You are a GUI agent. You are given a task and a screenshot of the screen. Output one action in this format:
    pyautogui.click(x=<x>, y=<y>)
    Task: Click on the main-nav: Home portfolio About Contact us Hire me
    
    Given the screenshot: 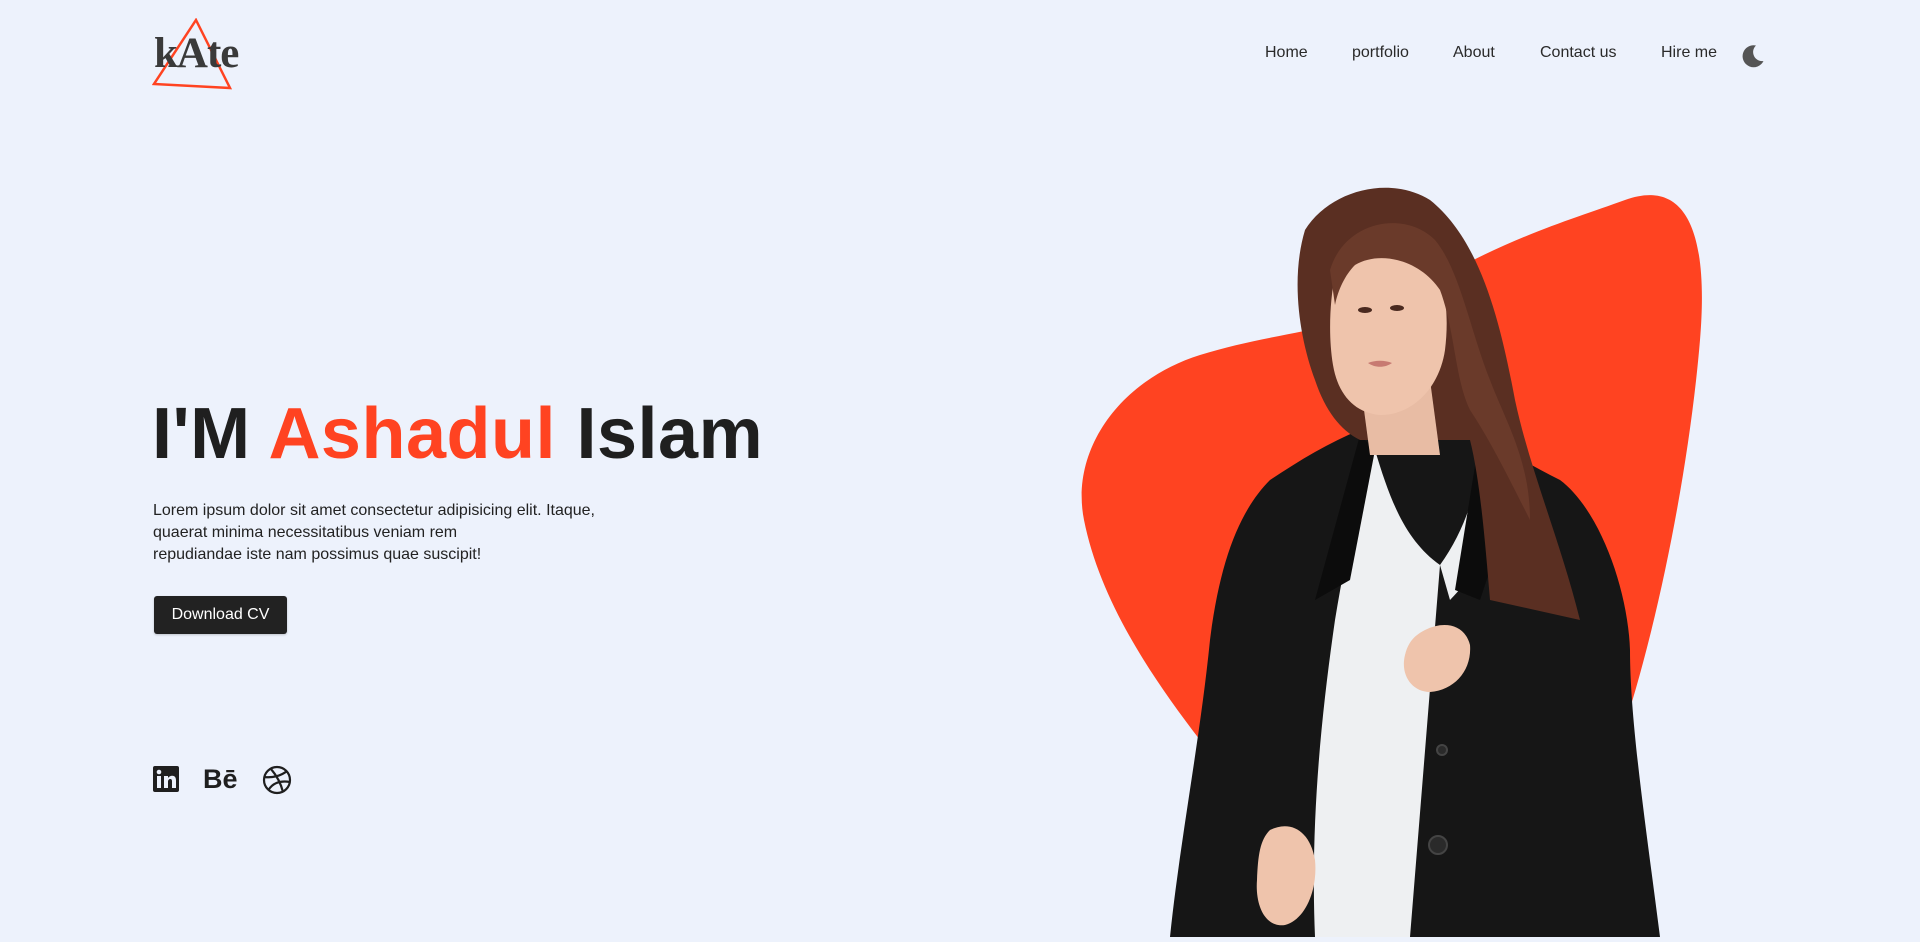 What is the action you would take?
    pyautogui.click(x=960, y=56)
    